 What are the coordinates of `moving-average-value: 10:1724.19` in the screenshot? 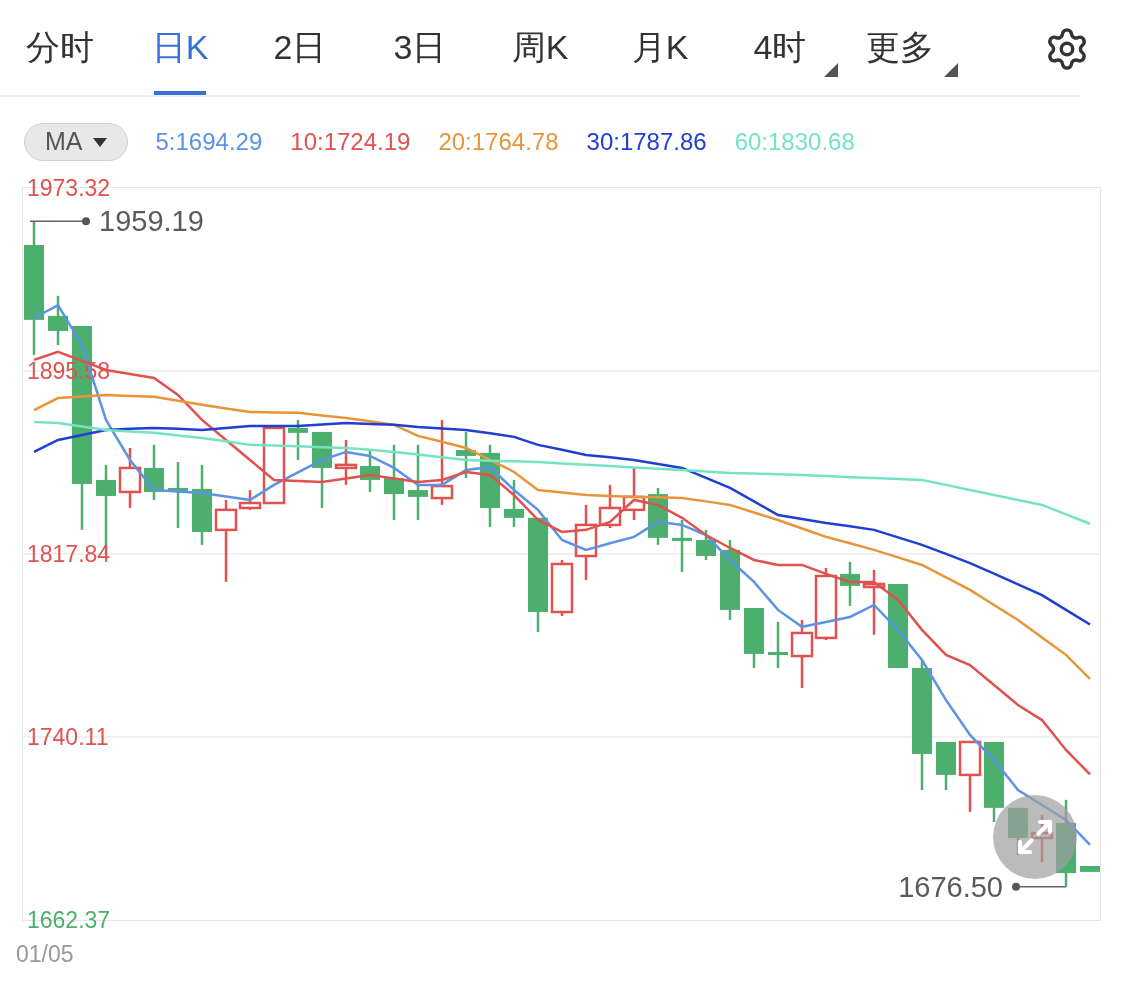 It's located at (350, 142).